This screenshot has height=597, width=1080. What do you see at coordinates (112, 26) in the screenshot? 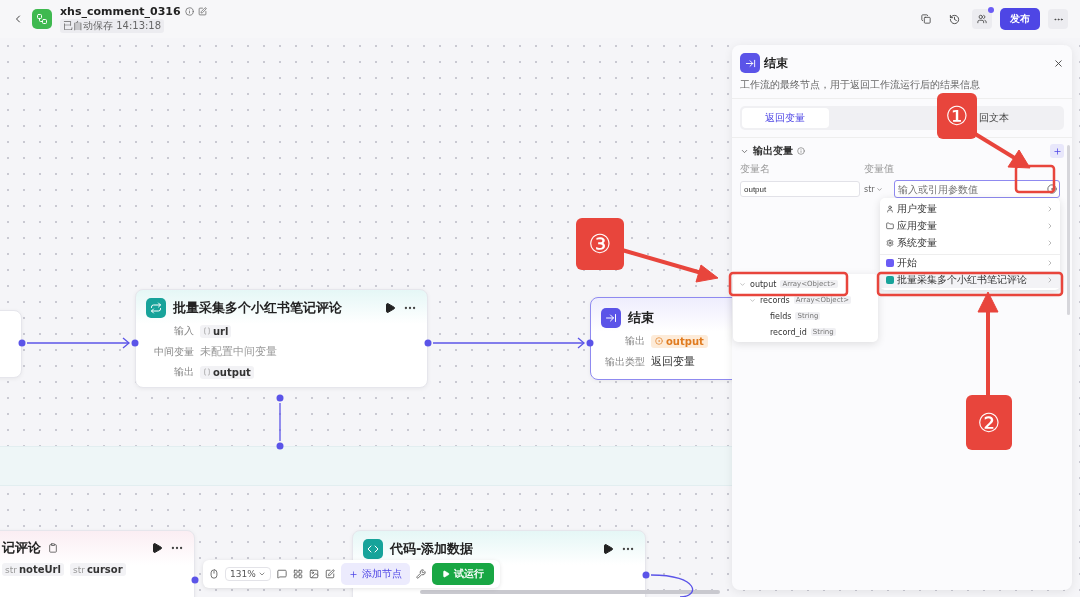
I see `autosave-status: 已自动保存 14:13:18` at bounding box center [112, 26].